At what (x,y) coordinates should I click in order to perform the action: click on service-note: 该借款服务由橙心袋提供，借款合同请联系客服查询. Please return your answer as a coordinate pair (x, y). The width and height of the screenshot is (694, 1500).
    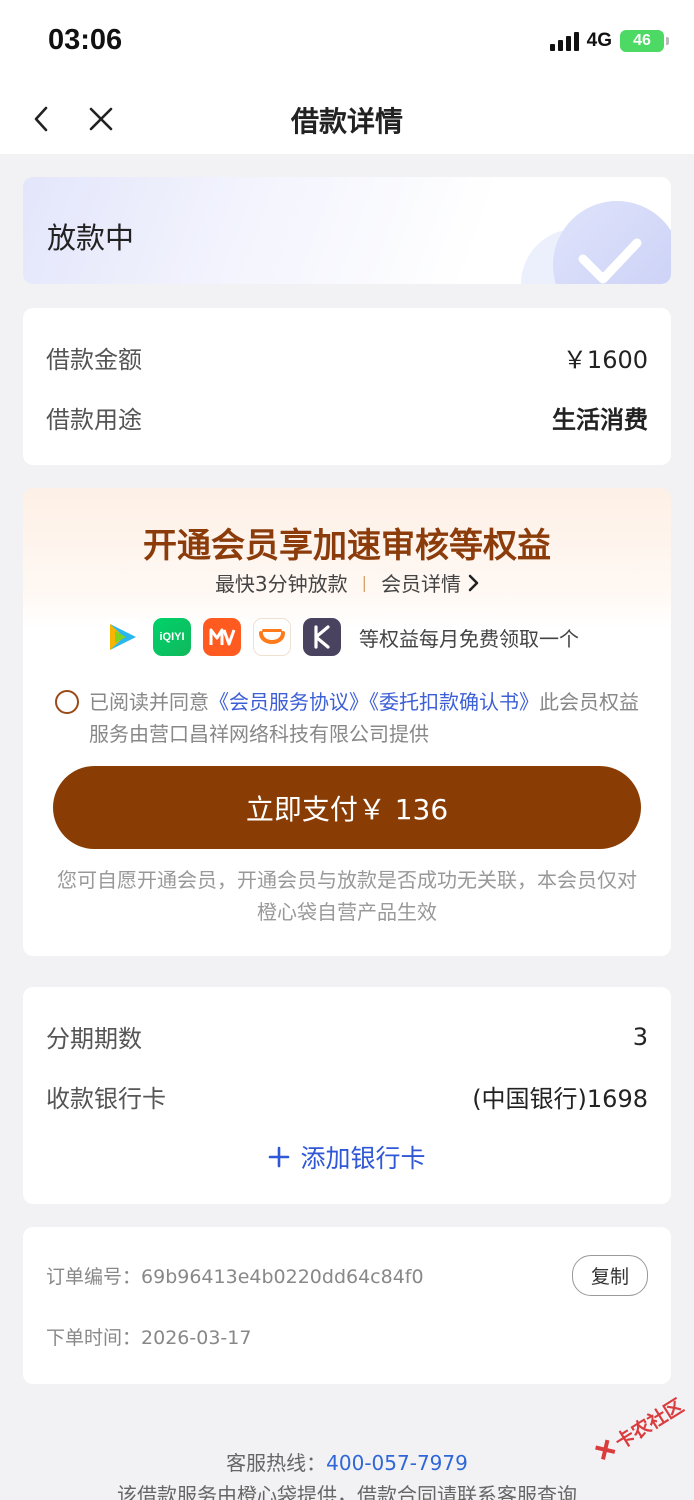
    Looking at the image, I should click on (347, 1491).